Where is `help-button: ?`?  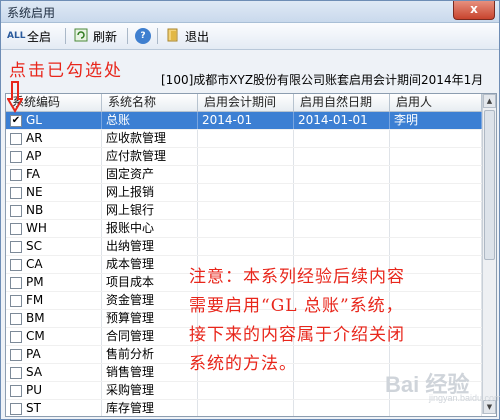 help-button: ? is located at coordinates (143, 36).